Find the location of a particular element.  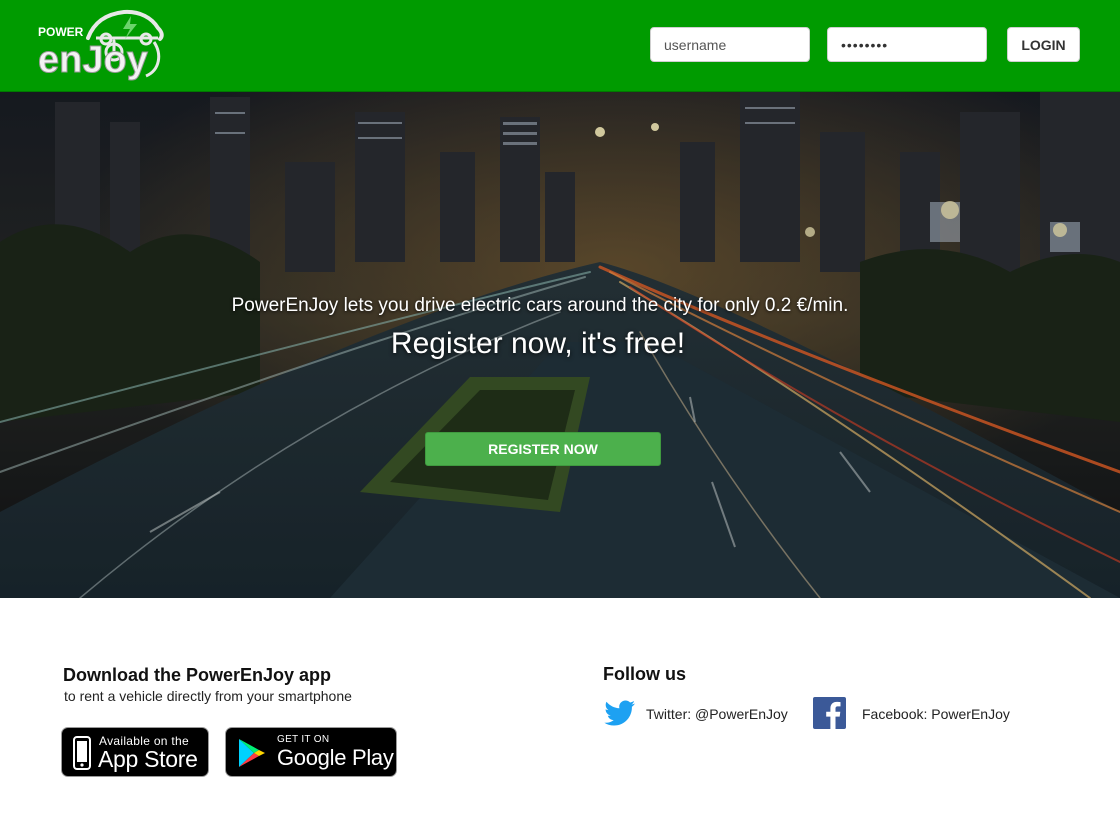

login-button: LOGIN is located at coordinates (1043, 44).